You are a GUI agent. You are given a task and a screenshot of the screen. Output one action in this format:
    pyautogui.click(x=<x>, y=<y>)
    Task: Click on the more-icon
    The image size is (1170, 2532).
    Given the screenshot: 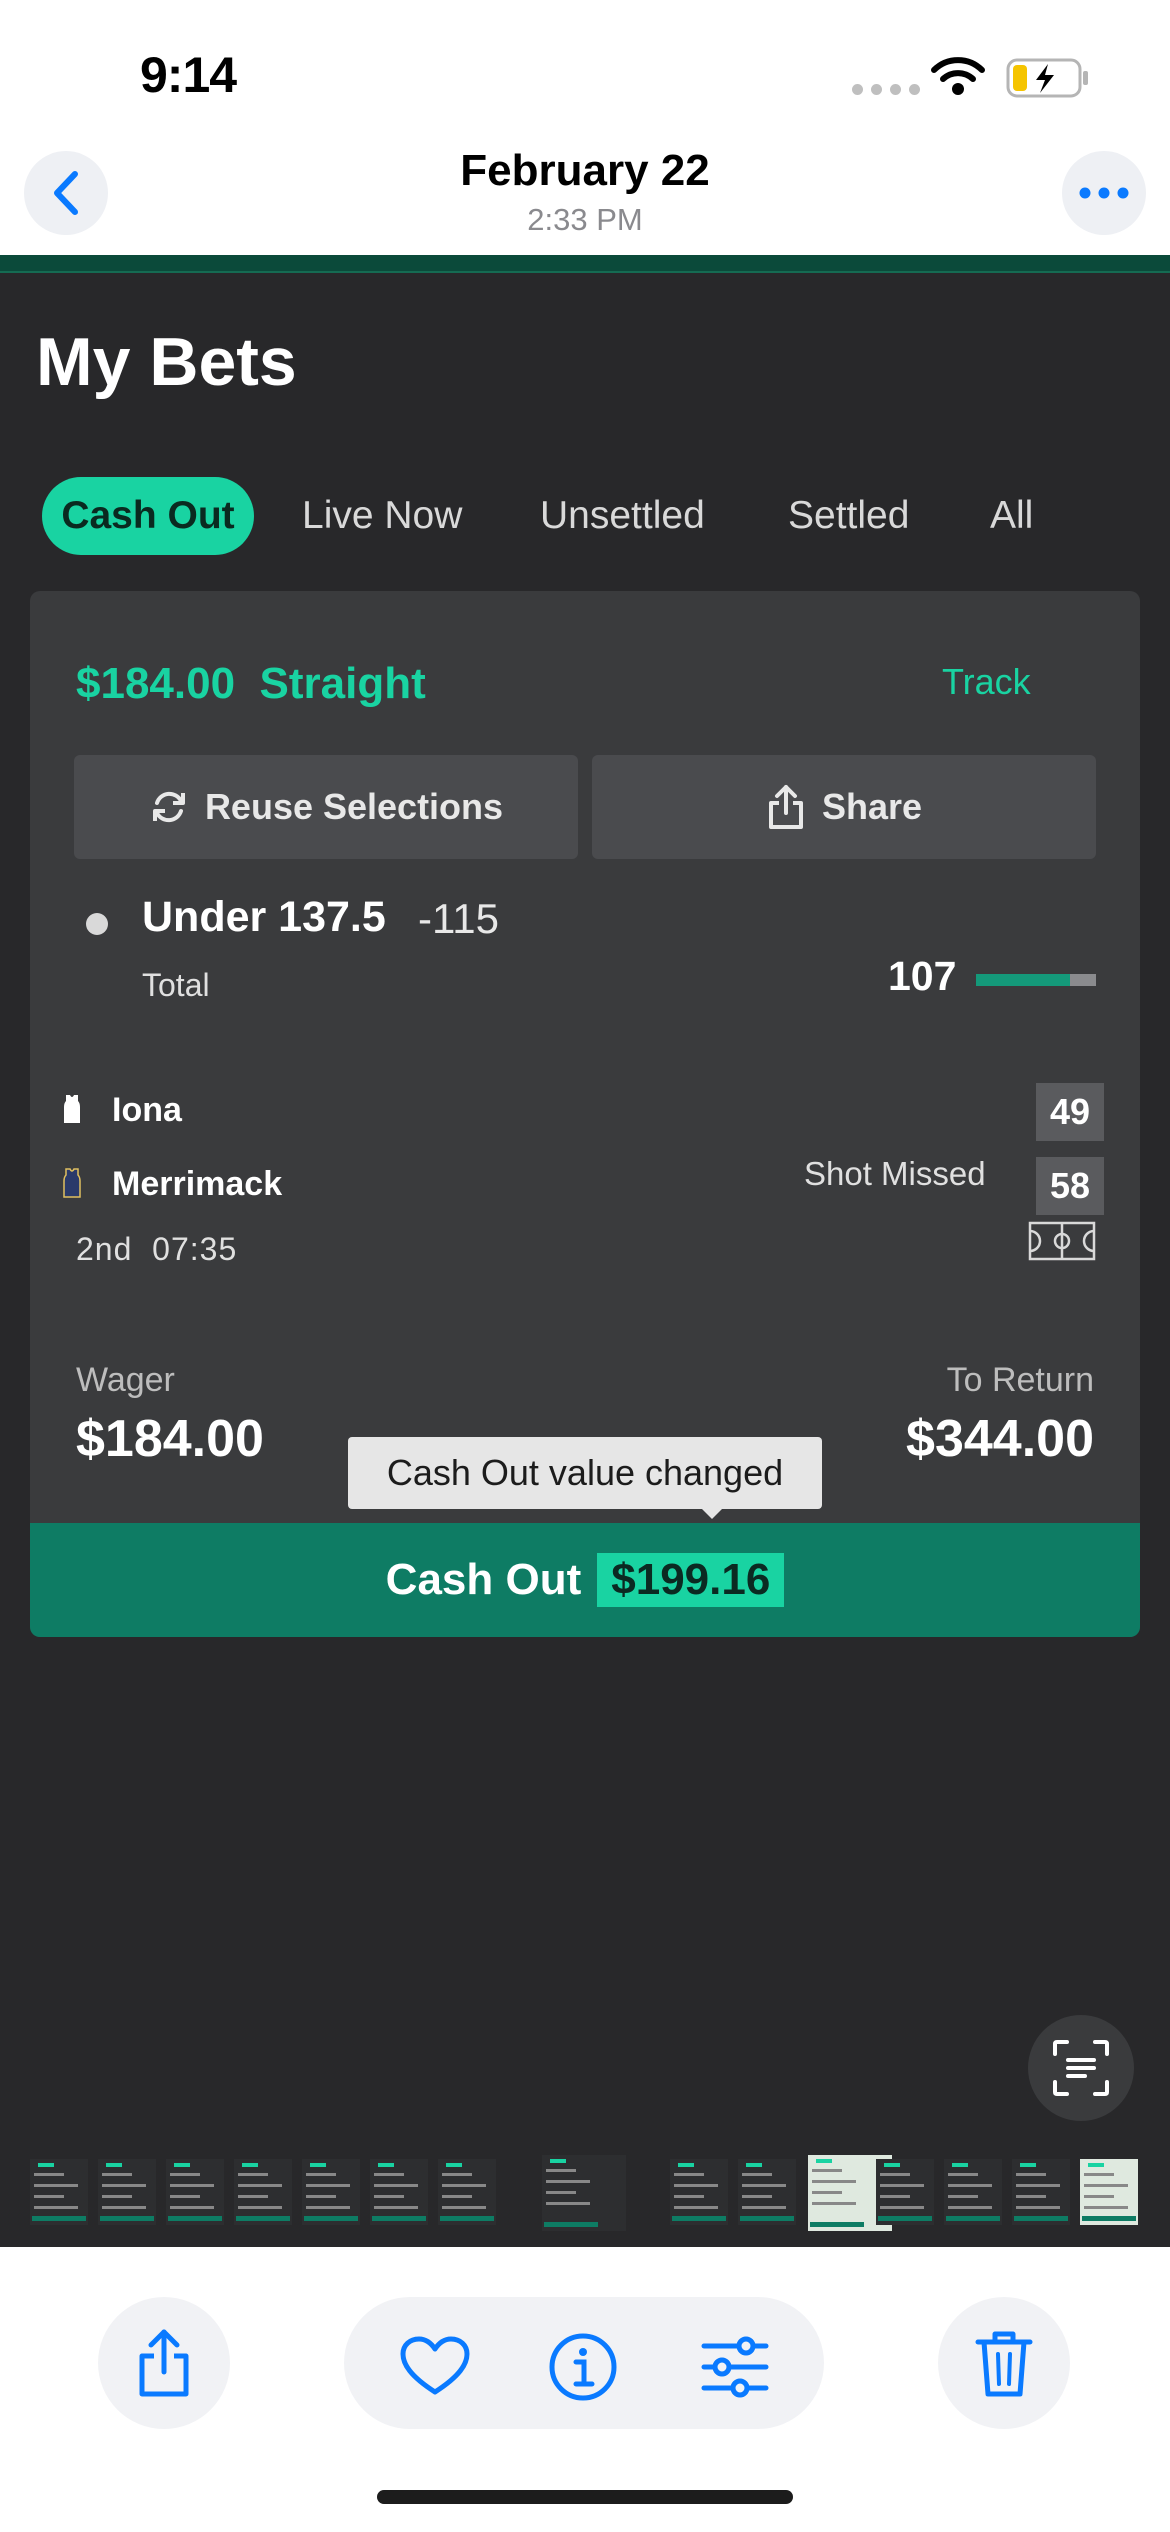 What is the action you would take?
    pyautogui.click(x=1104, y=193)
    